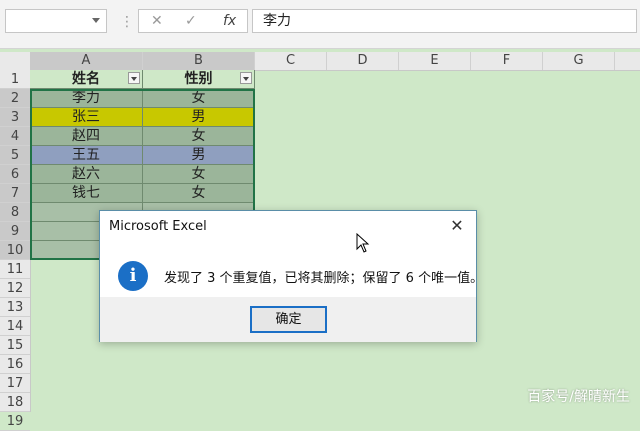  What do you see at coordinates (15, 421) in the screenshot?
I see `row-header-19: 19` at bounding box center [15, 421].